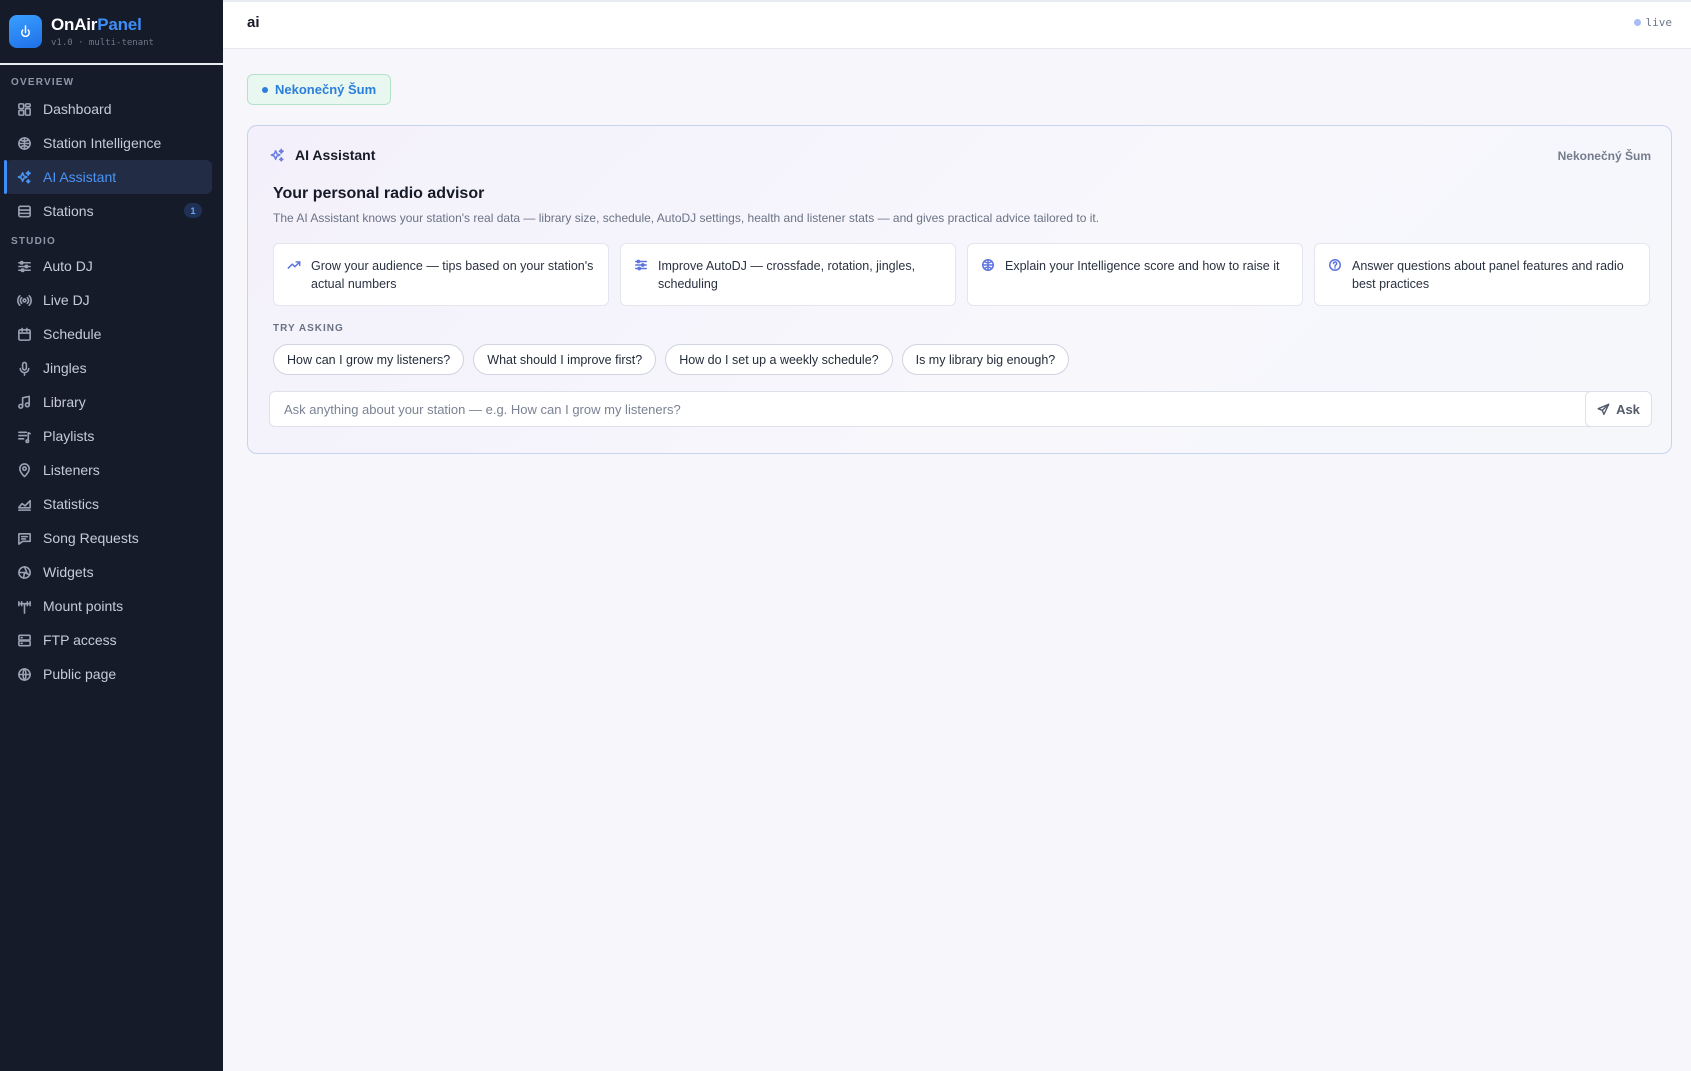 The width and height of the screenshot is (1691, 1071). I want to click on area-chart-icon, so click(24, 504).